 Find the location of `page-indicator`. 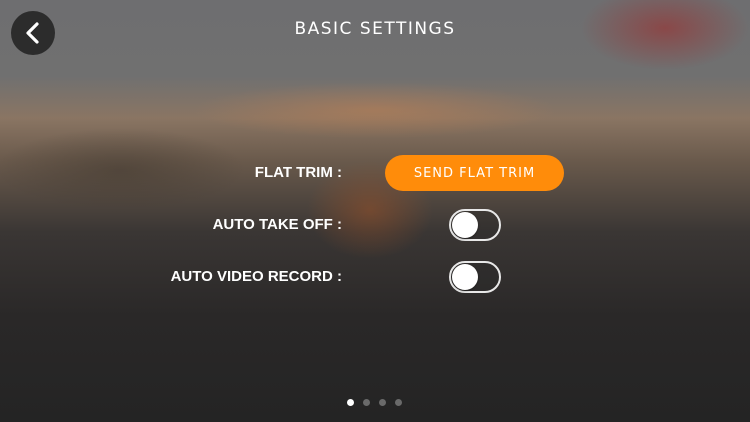

page-indicator is located at coordinates (374, 402).